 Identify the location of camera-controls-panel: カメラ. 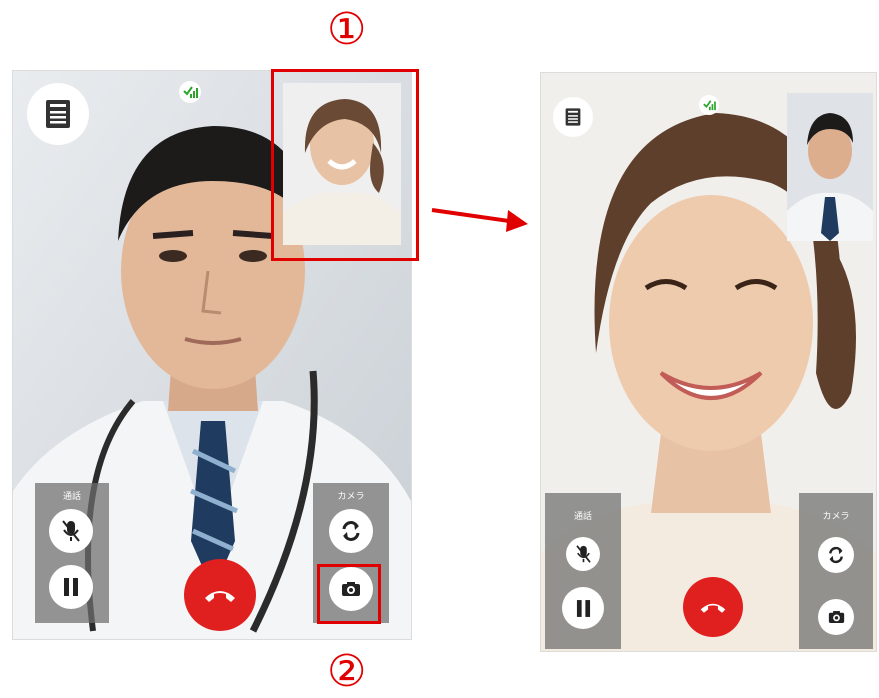
(836, 571).